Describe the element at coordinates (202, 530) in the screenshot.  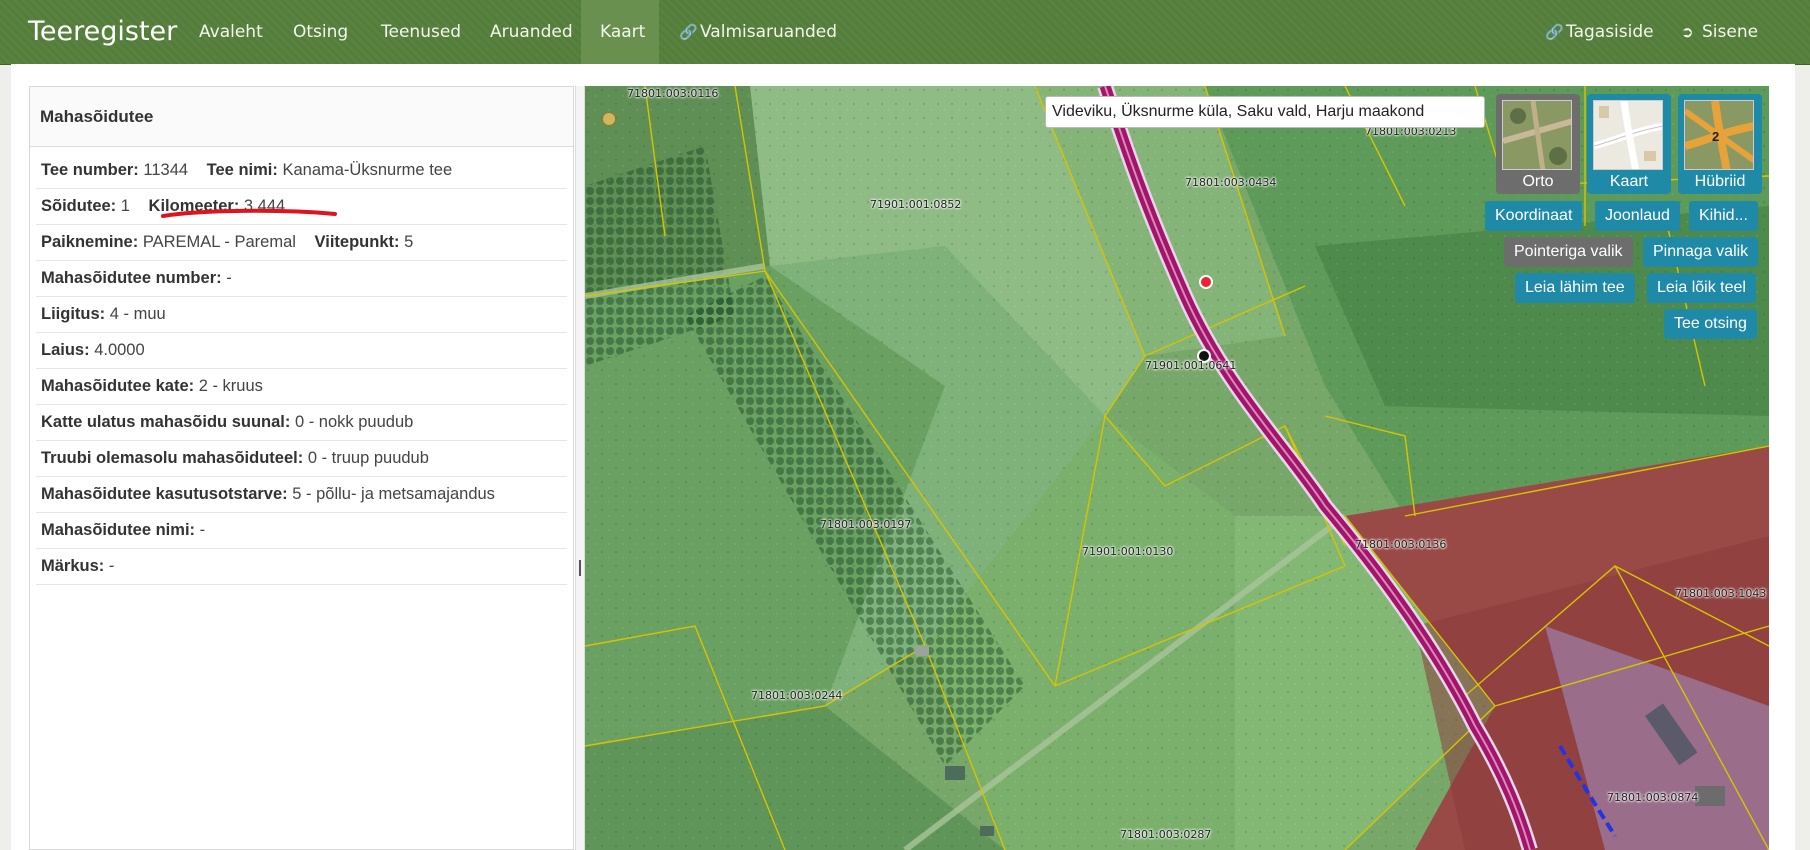
I see `mahasoidutee-nimi-value: -` at that location.